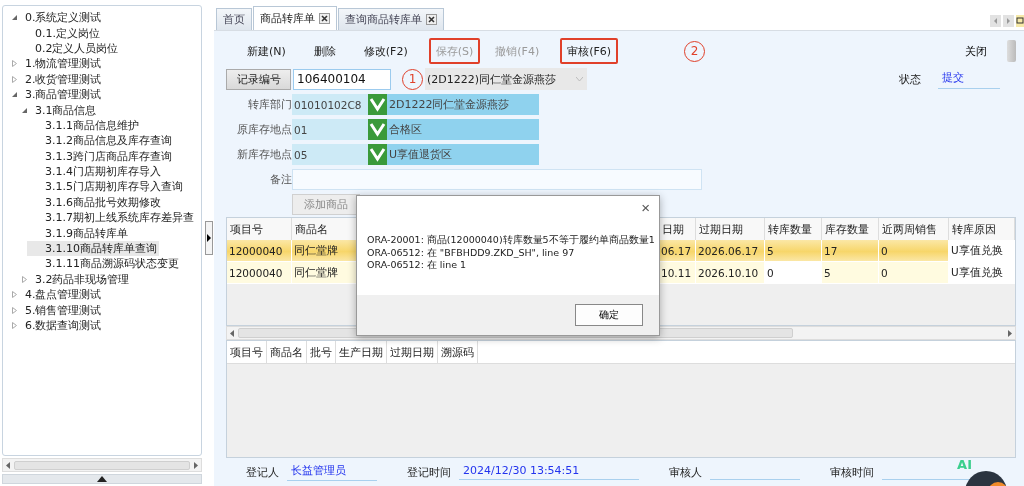  Describe the element at coordinates (429, 472) in the screenshot. I see `footer-label: 登记时间` at that location.